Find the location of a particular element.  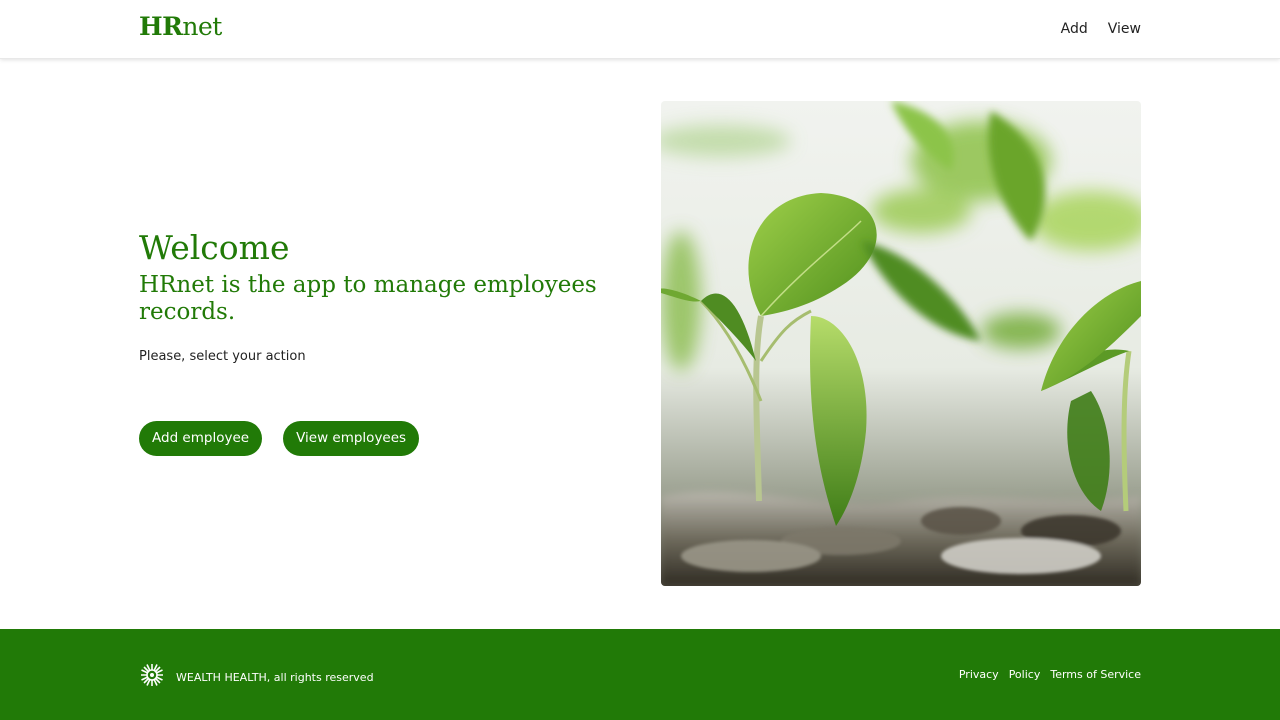

hero-actions: Add employee View employees is located at coordinates (279, 438).